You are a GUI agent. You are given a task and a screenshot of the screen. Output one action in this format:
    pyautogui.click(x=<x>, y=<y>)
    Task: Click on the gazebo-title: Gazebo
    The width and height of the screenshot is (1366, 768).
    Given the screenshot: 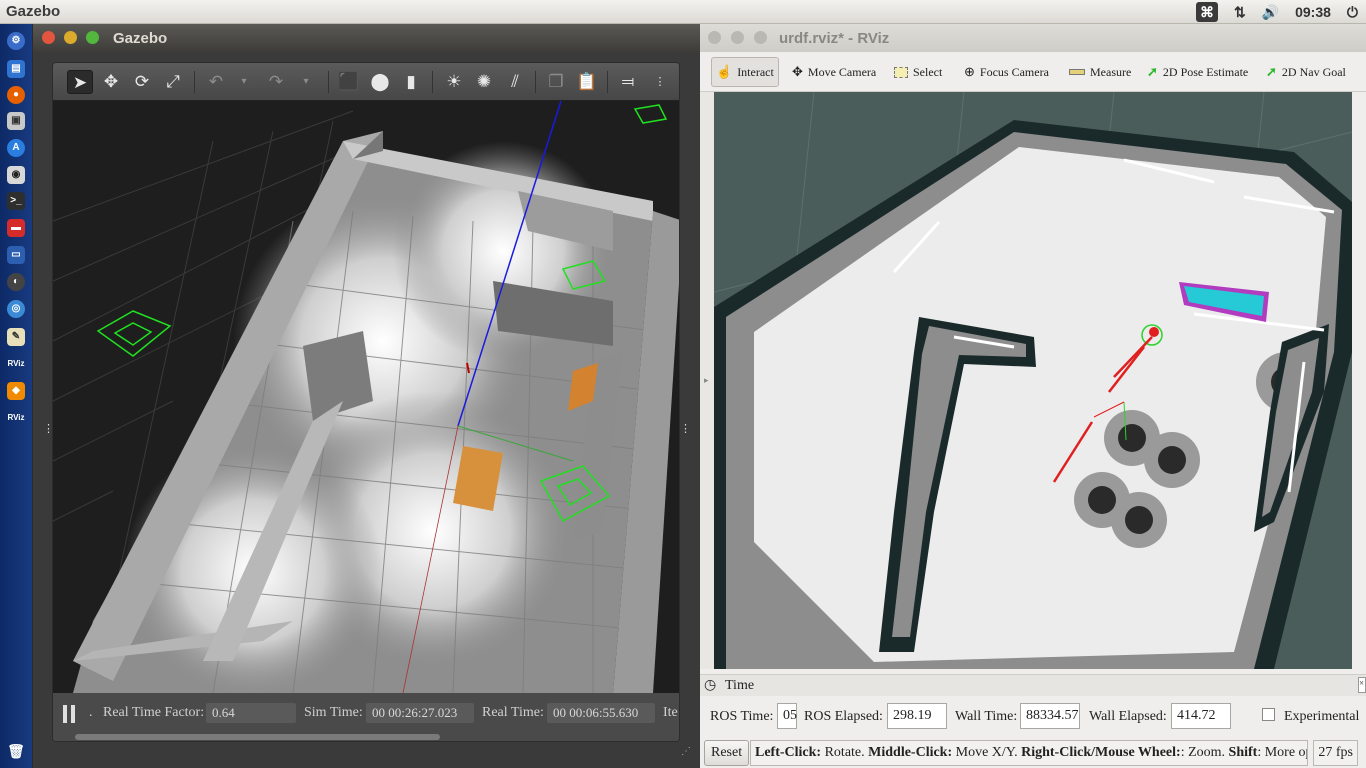 What is the action you would take?
    pyautogui.click(x=140, y=38)
    